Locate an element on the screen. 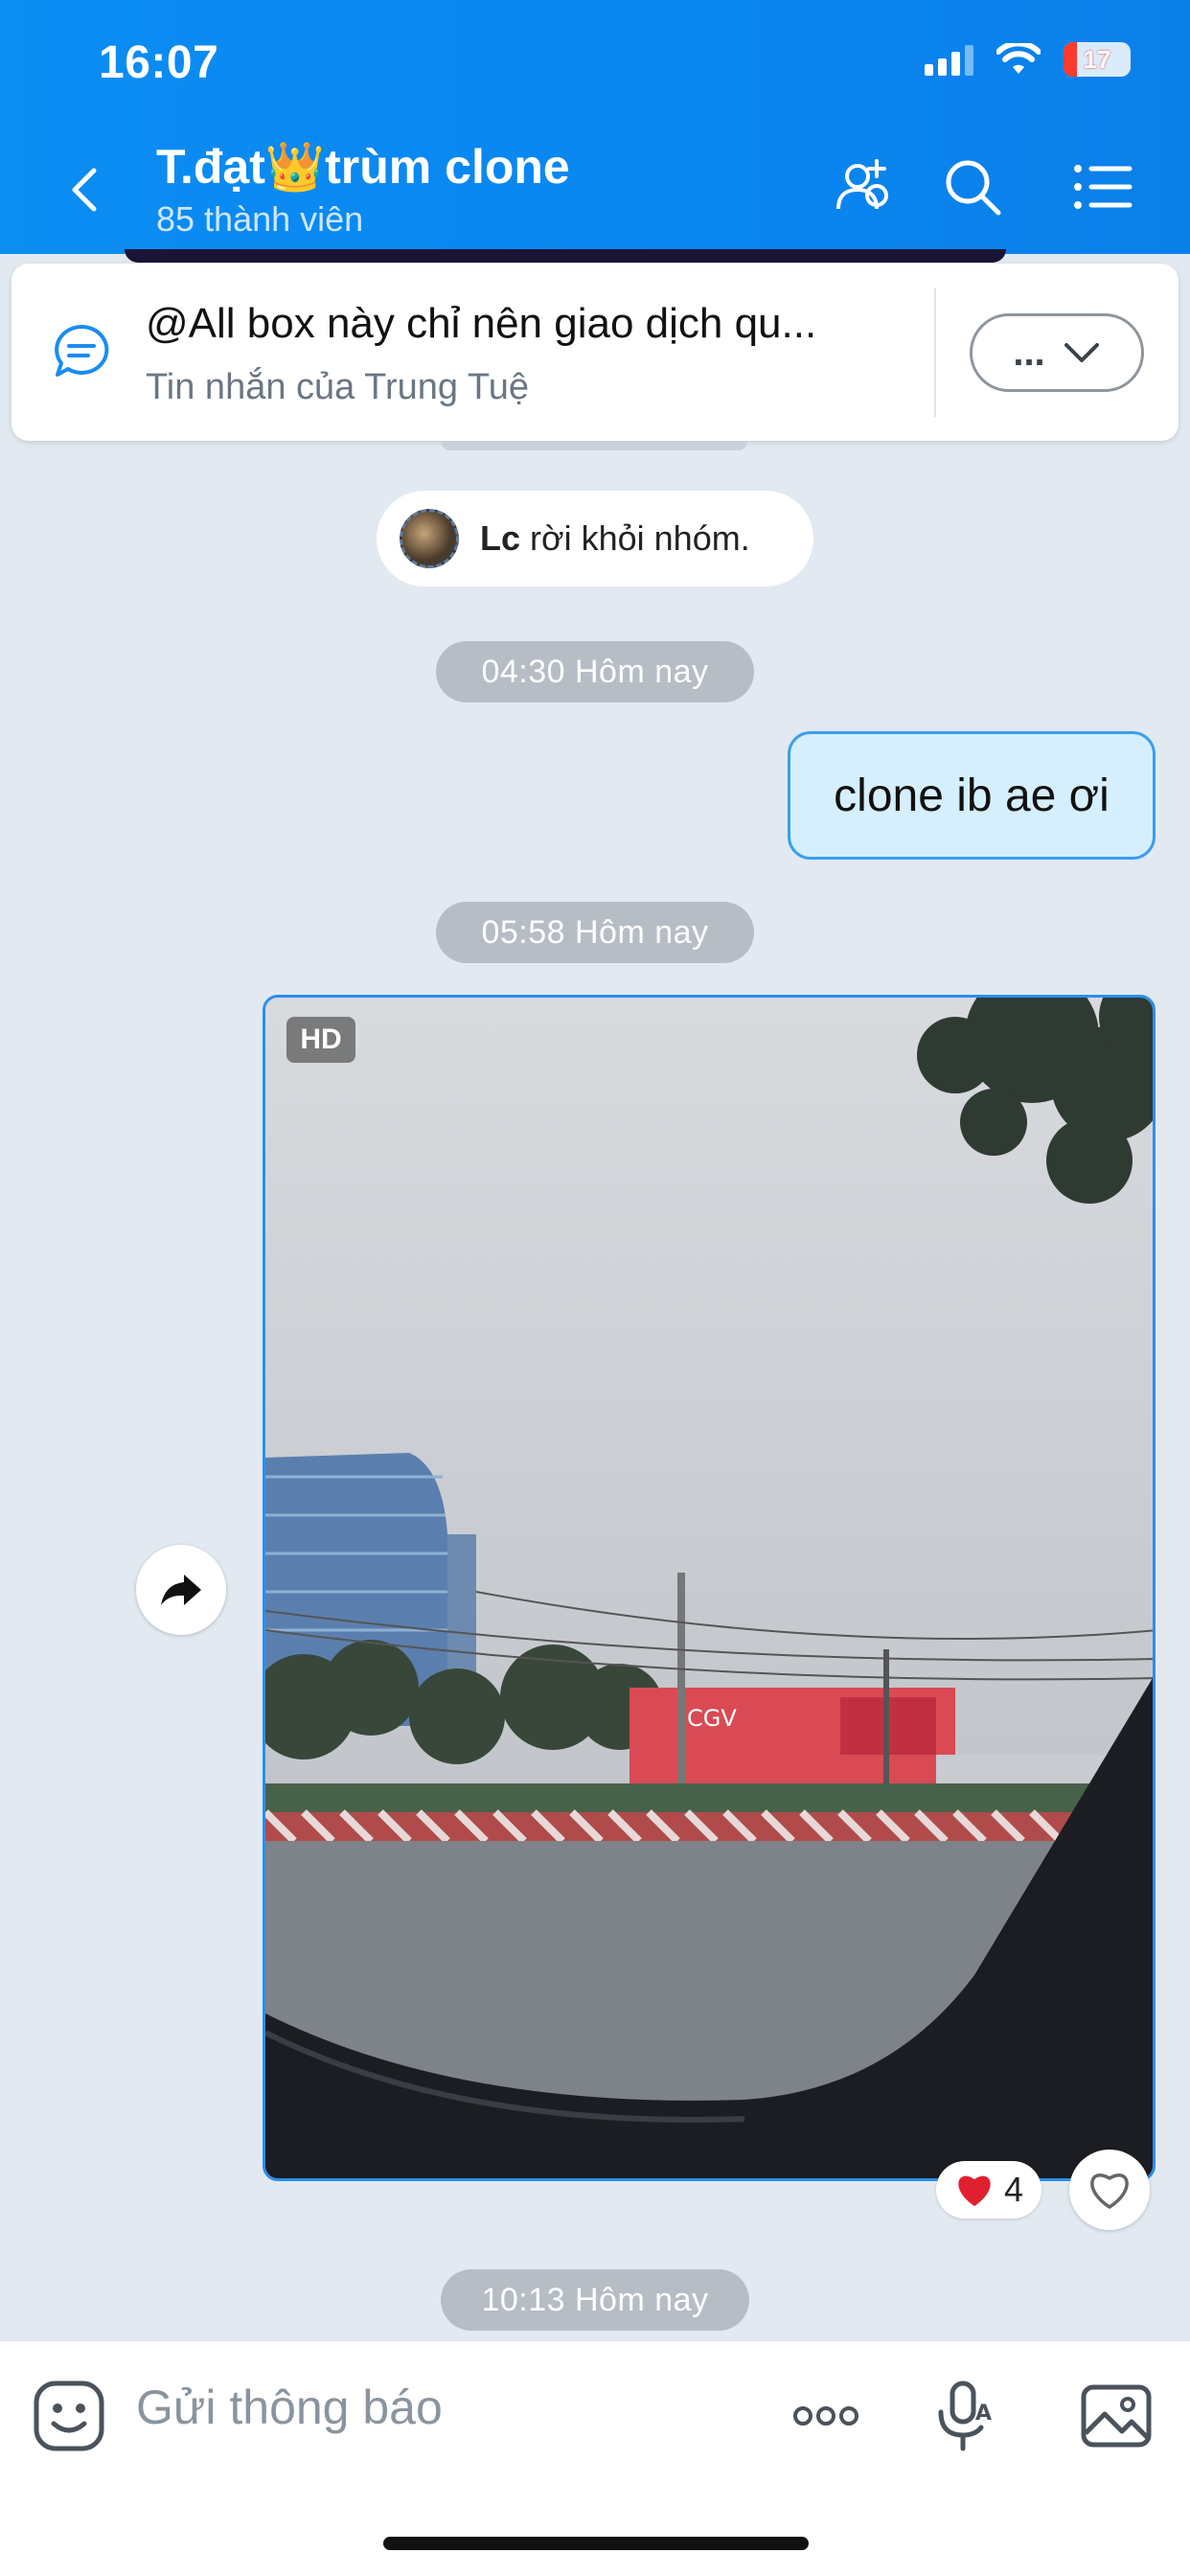  voice-icon: A is located at coordinates (966, 2416).